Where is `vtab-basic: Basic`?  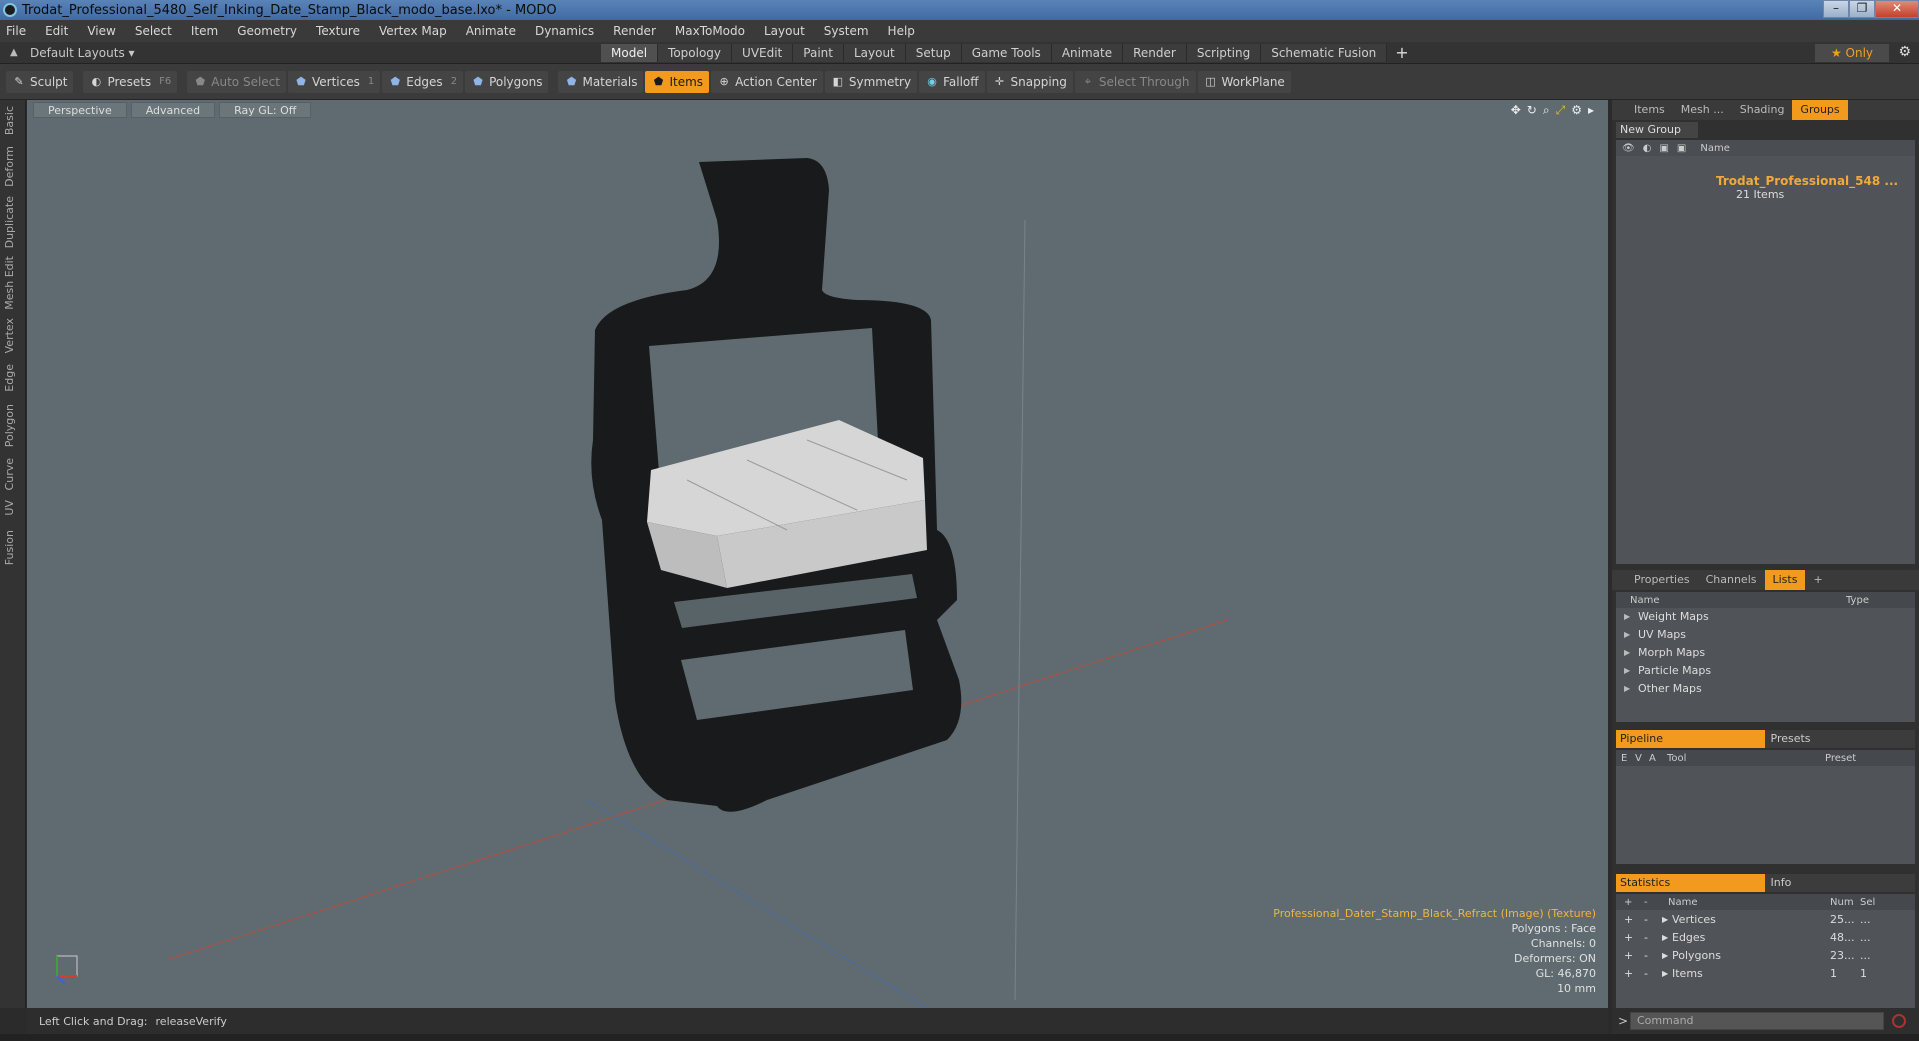
vtab-basic: Basic is located at coordinates (13, 120).